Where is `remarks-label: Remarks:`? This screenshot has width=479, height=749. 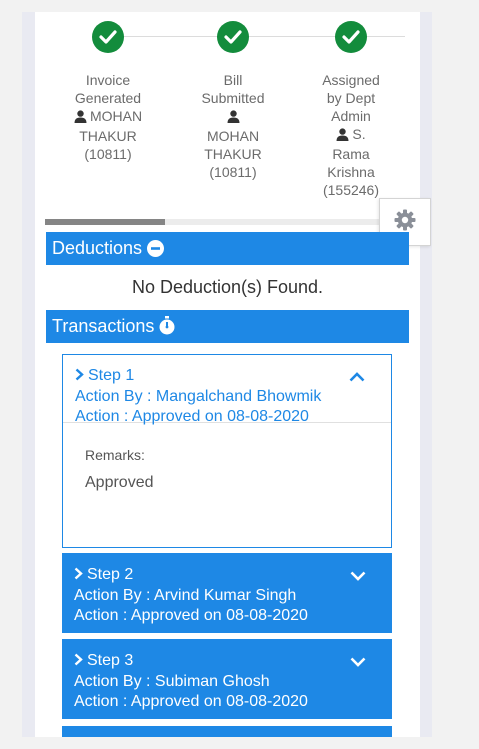 remarks-label: Remarks: is located at coordinates (115, 455).